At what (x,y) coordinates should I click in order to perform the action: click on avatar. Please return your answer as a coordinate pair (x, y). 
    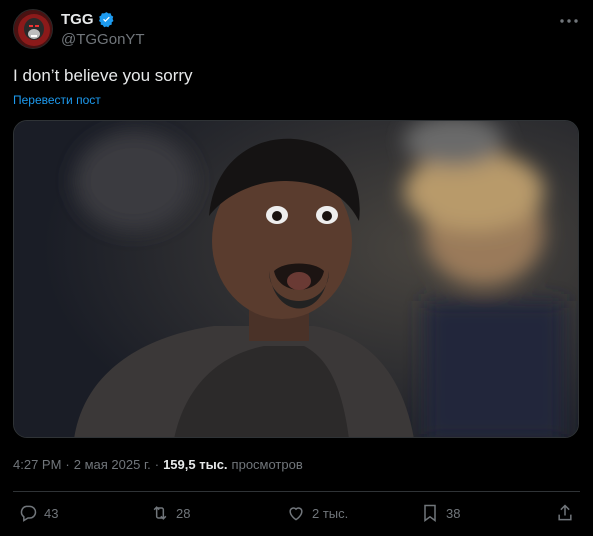
    Looking at the image, I should click on (33, 29).